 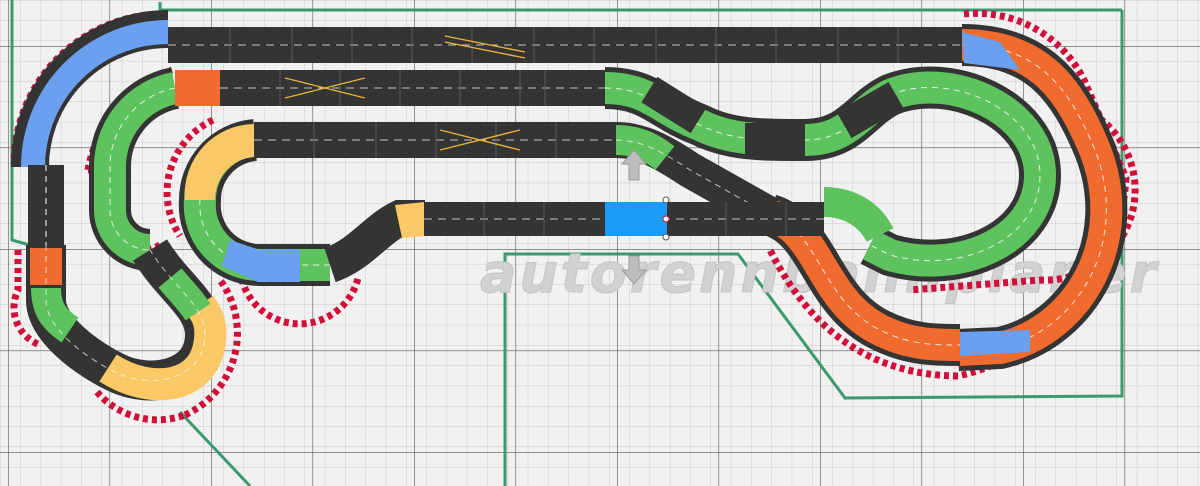 I want to click on track-straight-left-outer, so click(x=46, y=205).